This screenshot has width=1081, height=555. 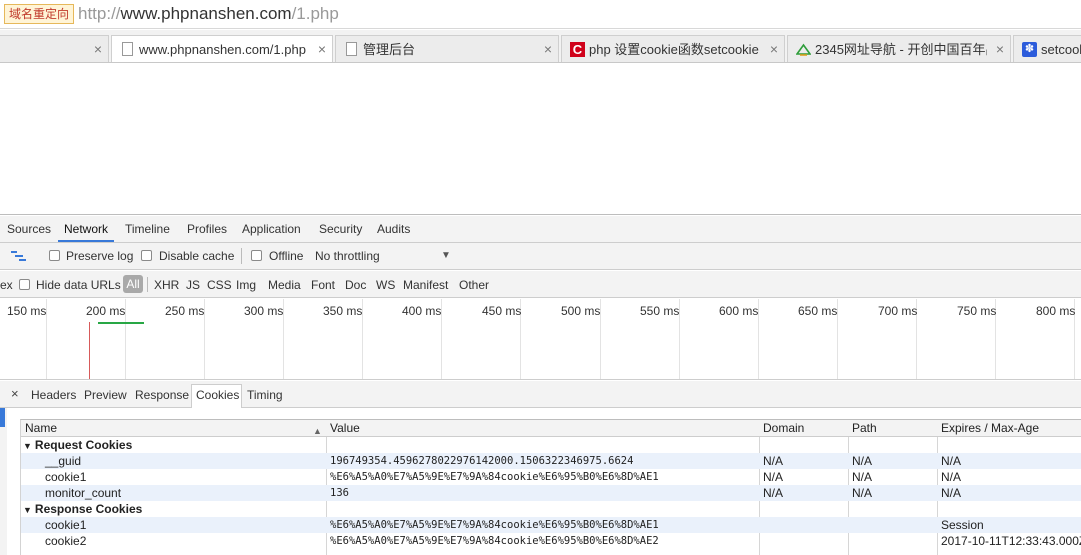 What do you see at coordinates (19, 257) in the screenshot?
I see `waterfall-icon` at bounding box center [19, 257].